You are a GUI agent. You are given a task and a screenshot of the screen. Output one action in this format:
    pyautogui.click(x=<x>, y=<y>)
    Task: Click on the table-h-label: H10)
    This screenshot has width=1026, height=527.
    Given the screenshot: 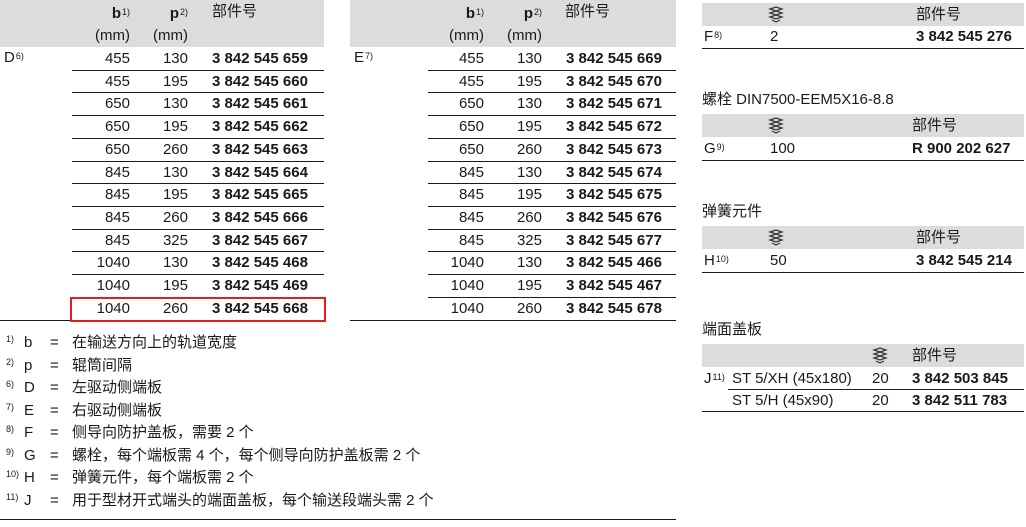 What is the action you would take?
    pyautogui.click(x=716, y=260)
    